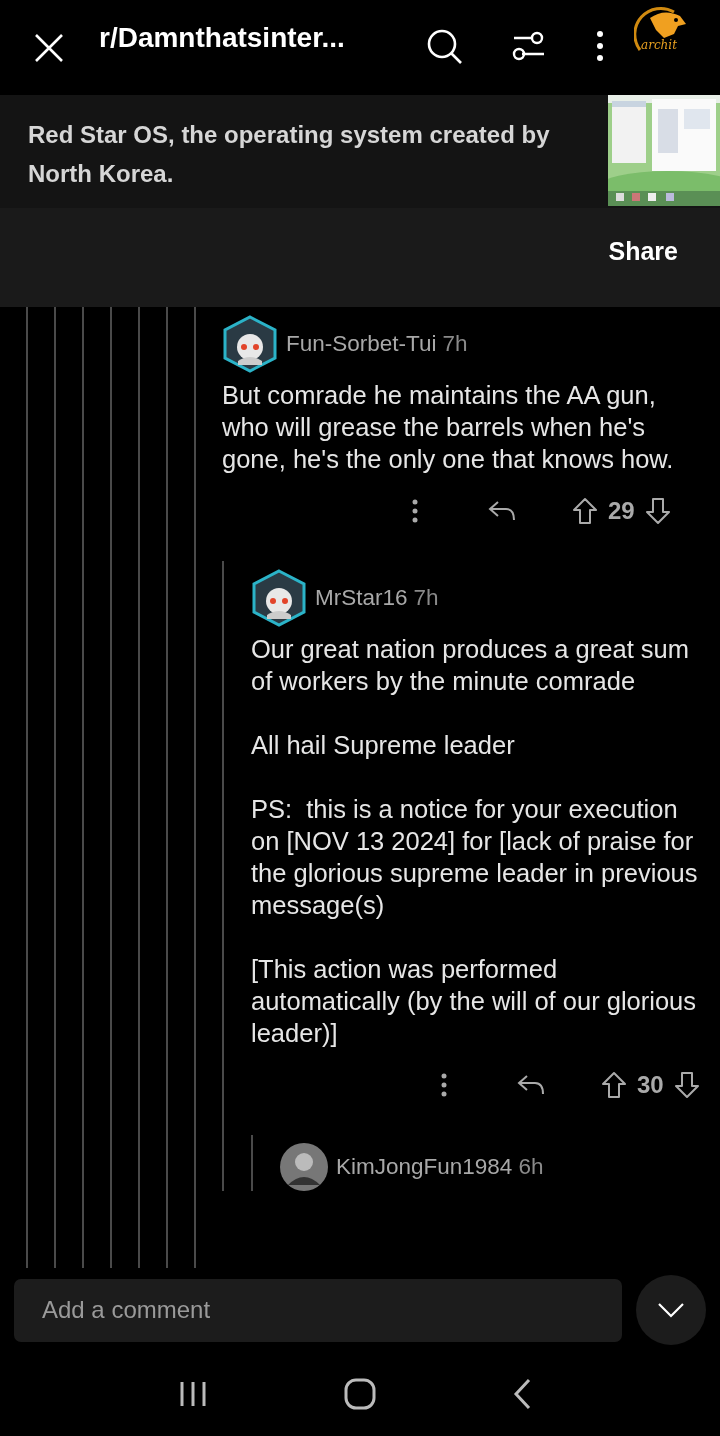  I want to click on comment-field: Add a comment, so click(318, 1310).